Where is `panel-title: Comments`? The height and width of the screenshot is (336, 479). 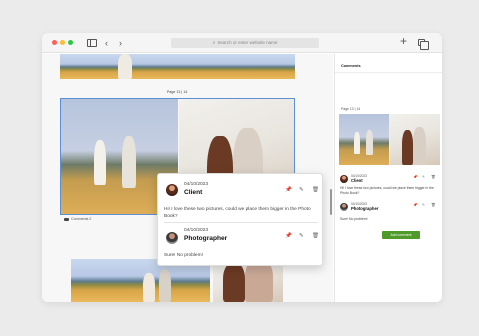 panel-title: Comments is located at coordinates (351, 66).